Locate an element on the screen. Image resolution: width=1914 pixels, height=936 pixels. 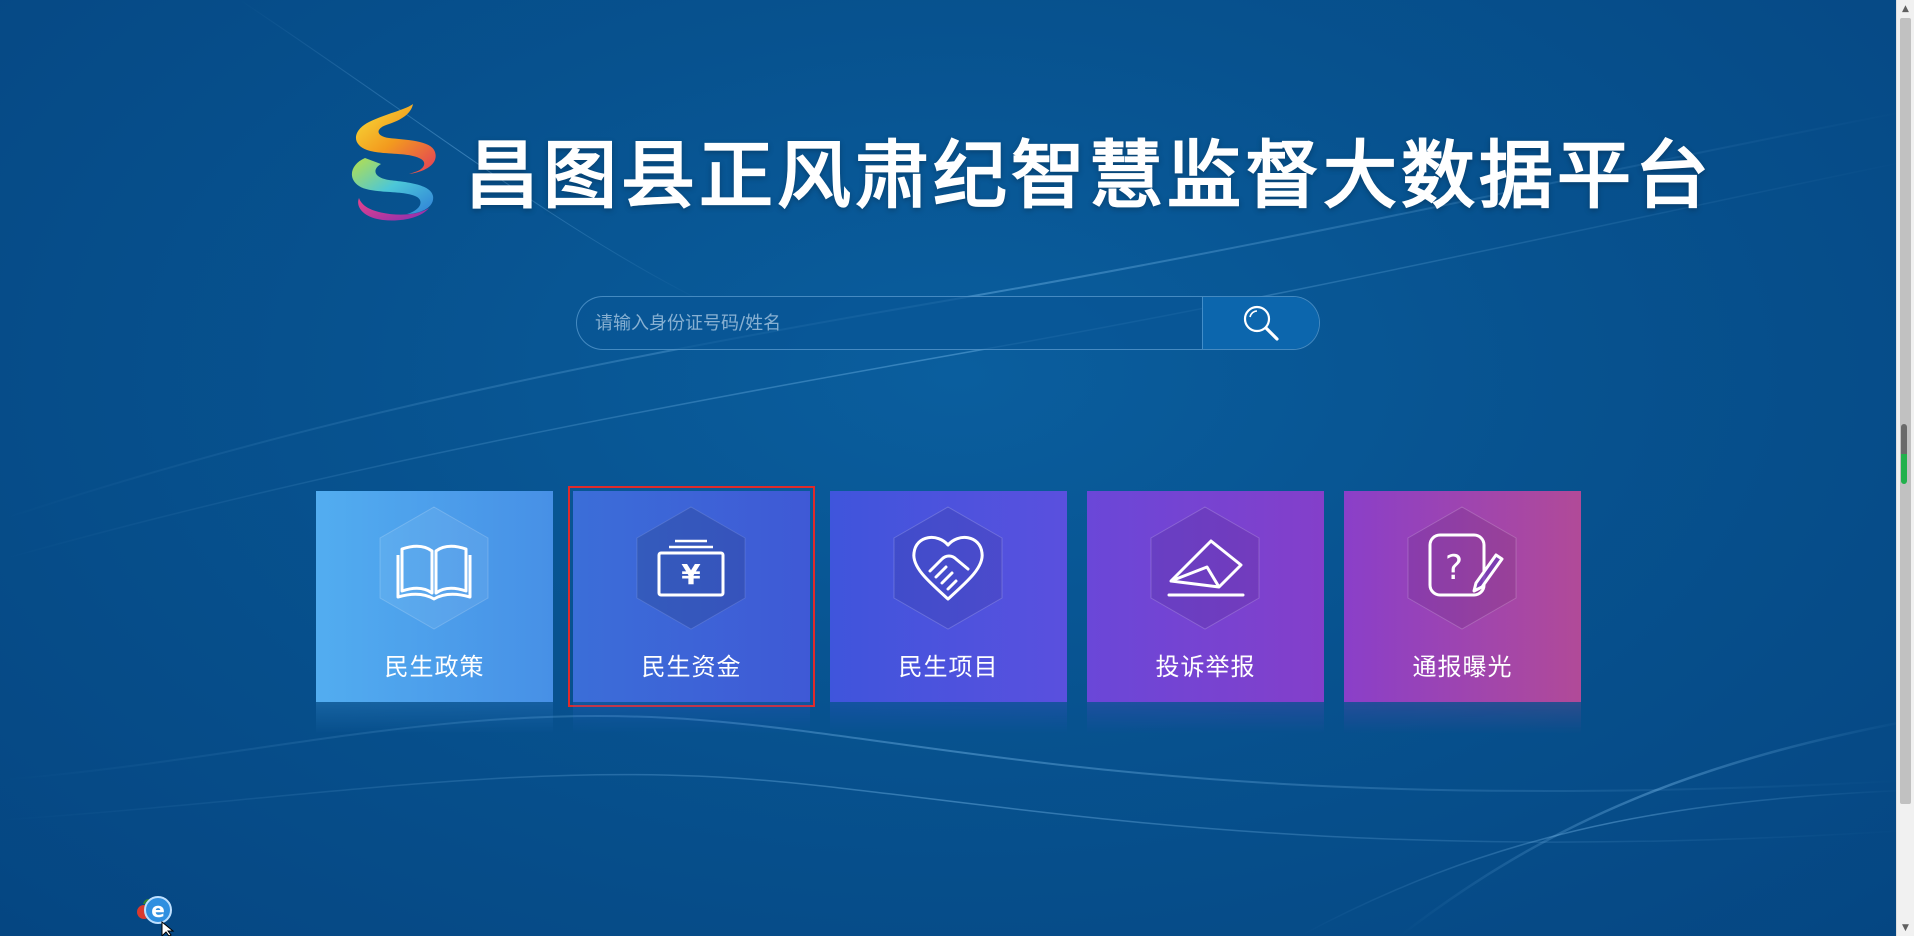
search-bar is located at coordinates (948, 323).